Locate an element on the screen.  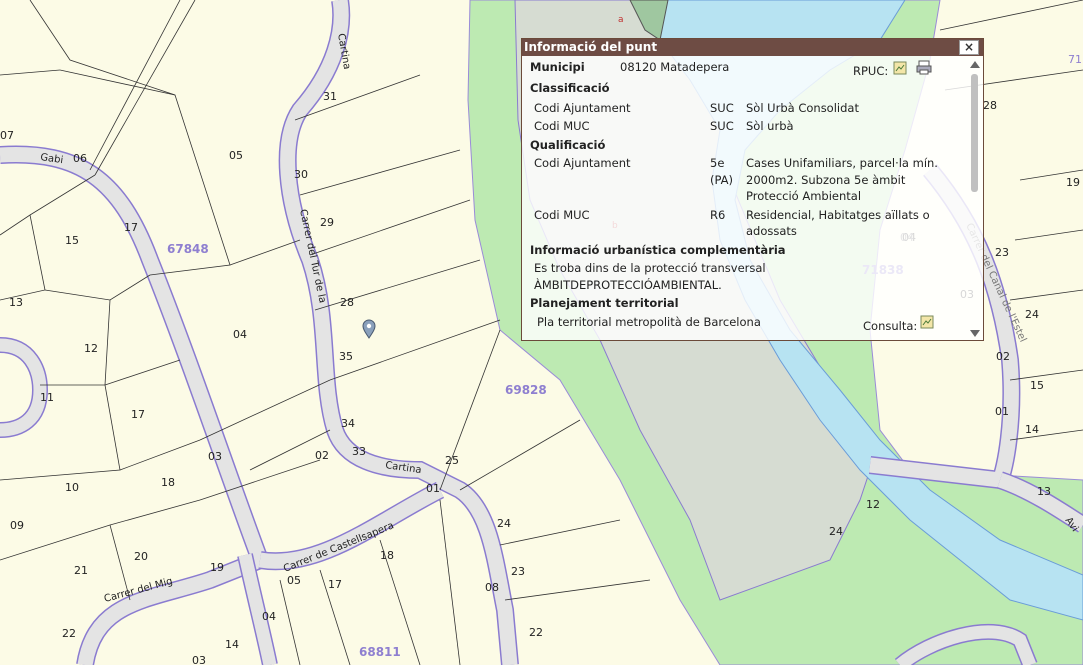
map-label: 35 is located at coordinates (346, 356).